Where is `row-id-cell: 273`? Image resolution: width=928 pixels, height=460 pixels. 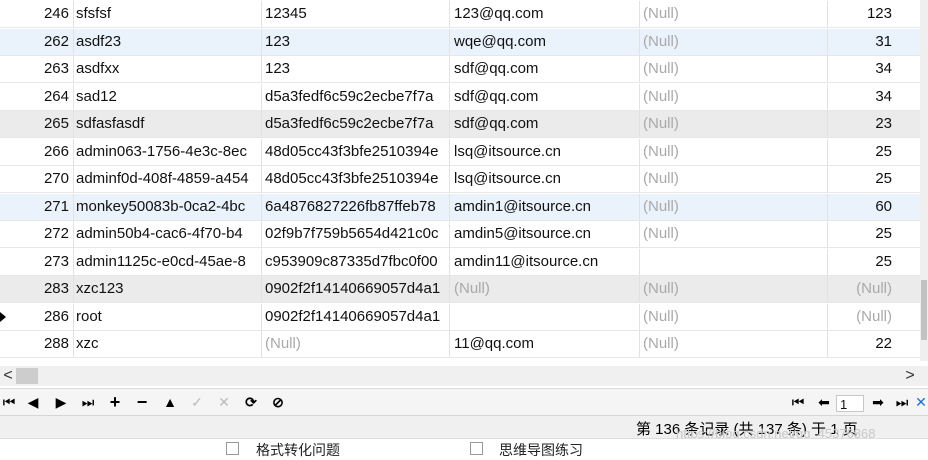 row-id-cell: 273 is located at coordinates (42, 261).